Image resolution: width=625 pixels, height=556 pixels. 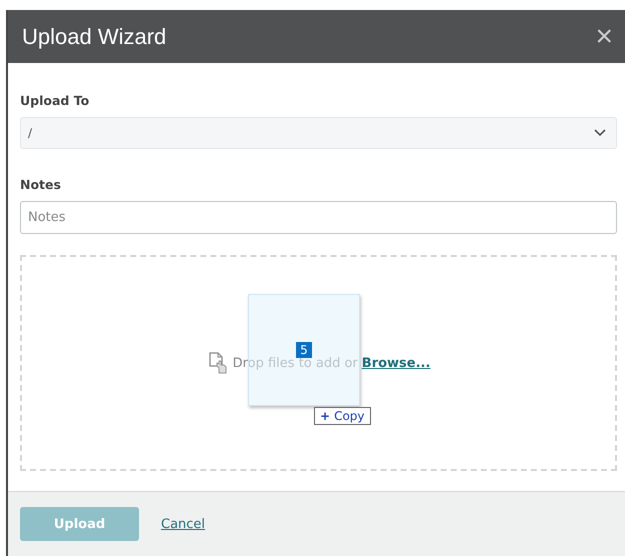 What do you see at coordinates (217, 363) in the screenshot?
I see `file-hand-icon` at bounding box center [217, 363].